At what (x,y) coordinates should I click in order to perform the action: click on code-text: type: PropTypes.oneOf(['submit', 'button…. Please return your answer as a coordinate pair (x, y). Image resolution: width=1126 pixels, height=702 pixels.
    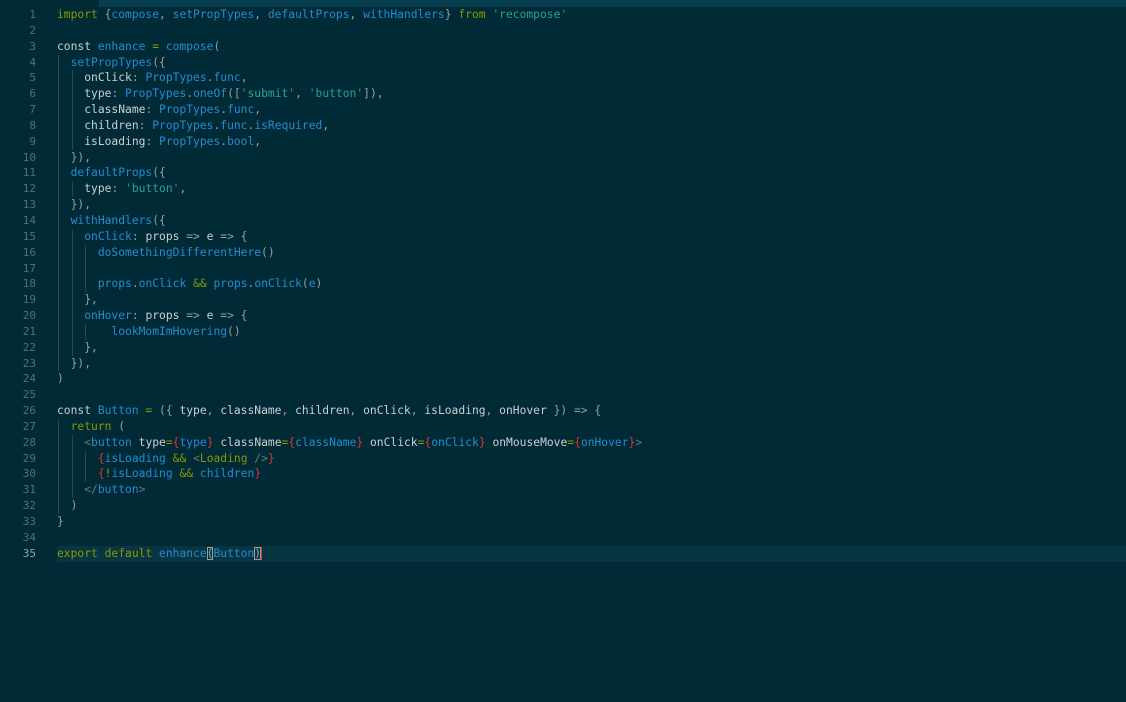
    Looking at the image, I should click on (591, 94).